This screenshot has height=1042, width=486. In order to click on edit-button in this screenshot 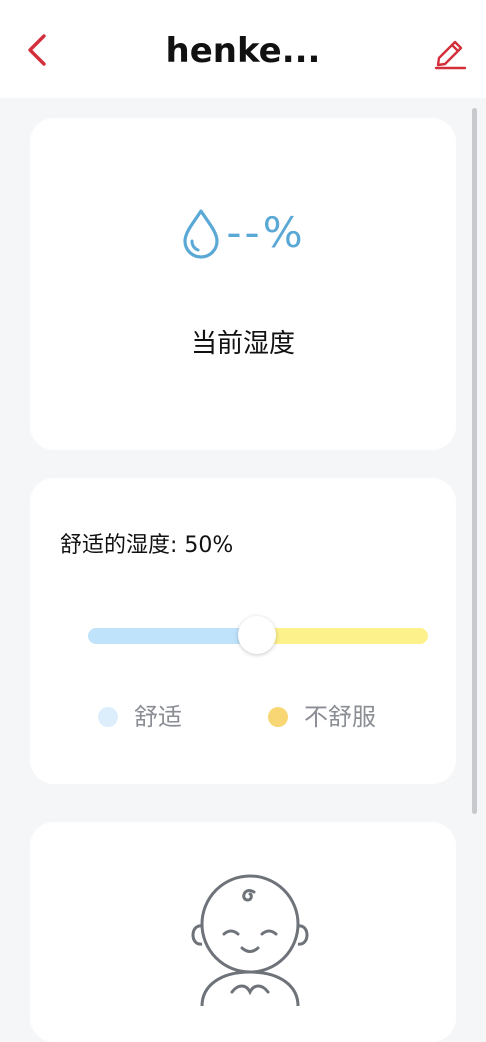, I will do `click(450, 52)`.